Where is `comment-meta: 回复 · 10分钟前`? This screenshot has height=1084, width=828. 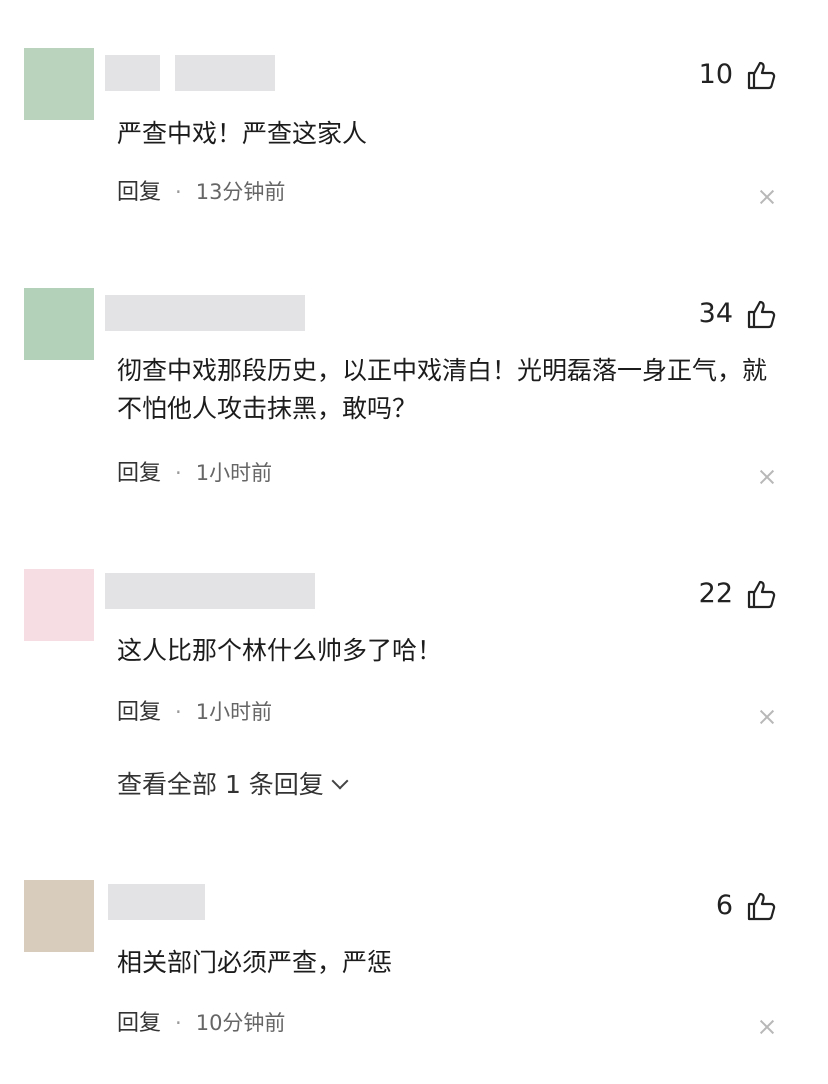
comment-meta: 回复 · 10分钟前 is located at coordinates (201, 1023).